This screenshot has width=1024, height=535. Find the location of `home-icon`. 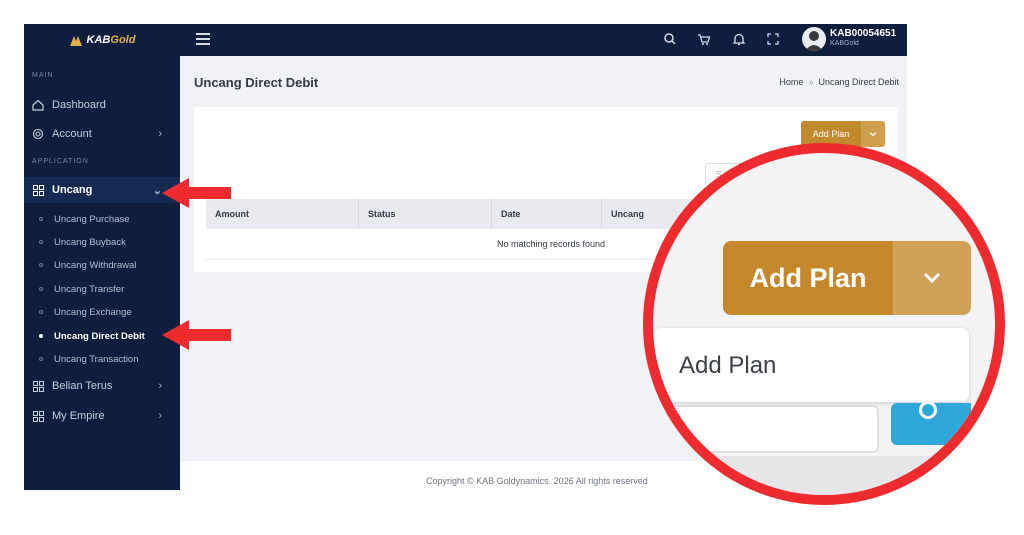

home-icon is located at coordinates (38, 105).